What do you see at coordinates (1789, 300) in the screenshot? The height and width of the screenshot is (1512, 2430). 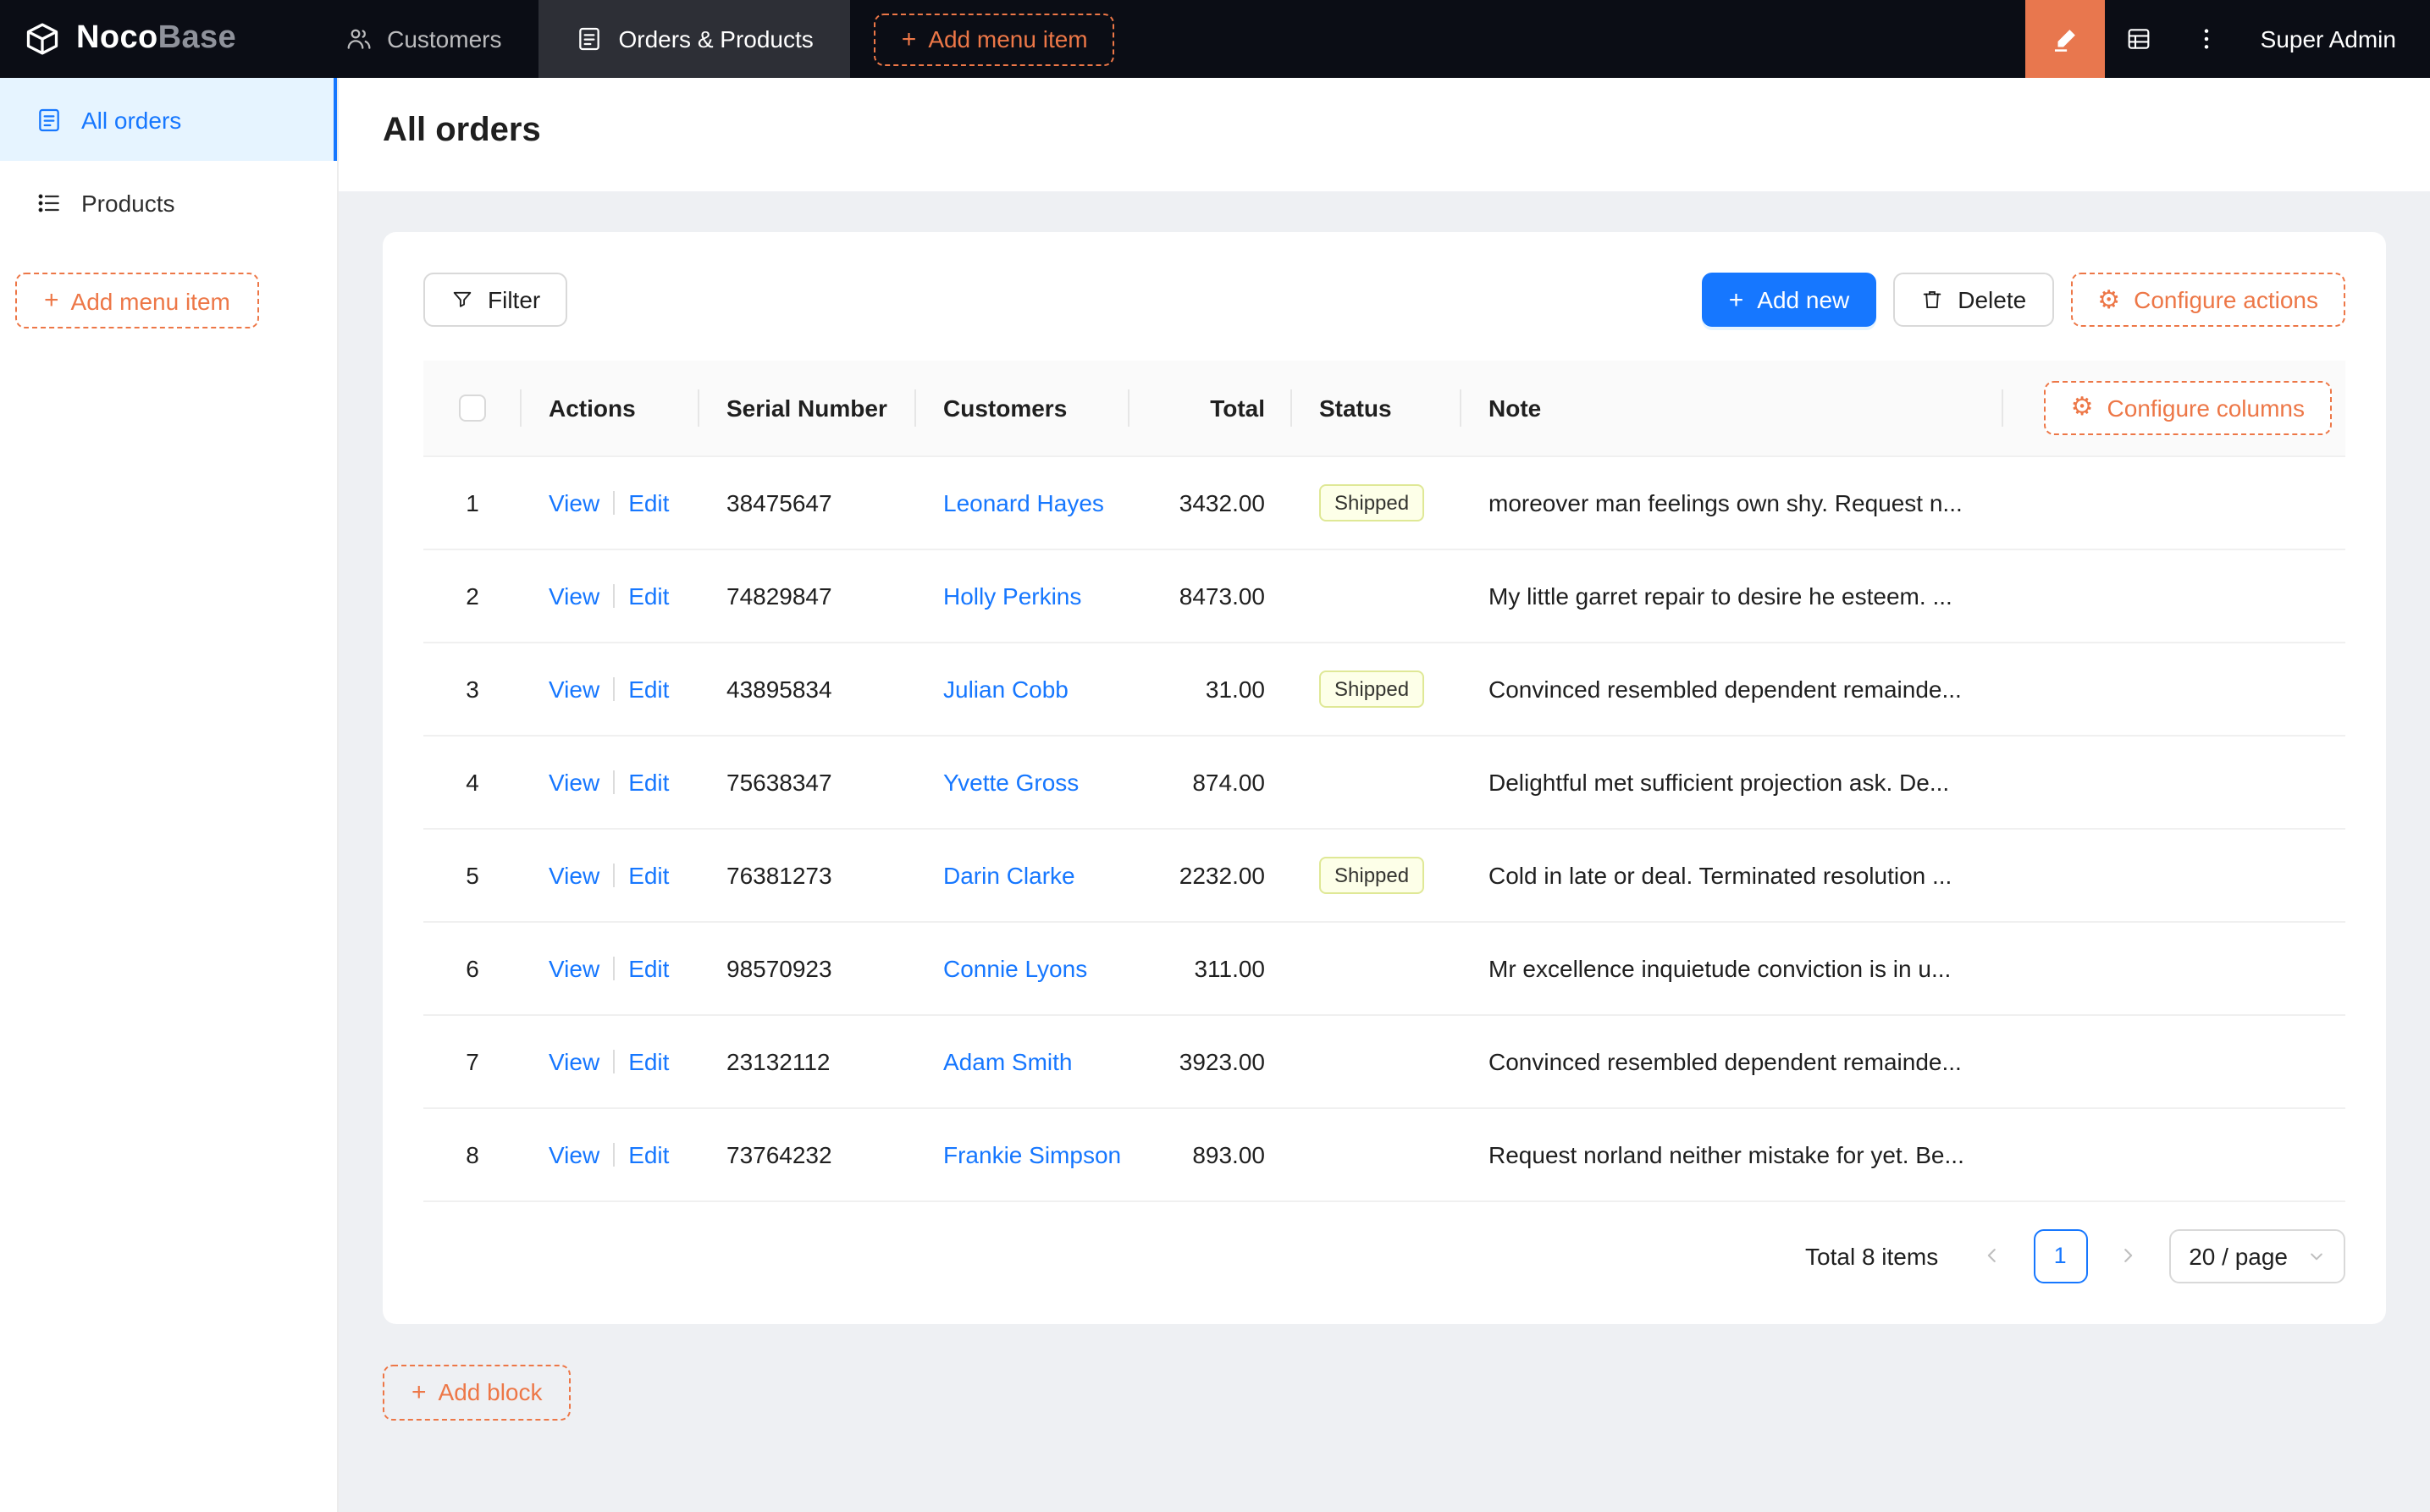 I see `add-new-button: + Add new` at bounding box center [1789, 300].